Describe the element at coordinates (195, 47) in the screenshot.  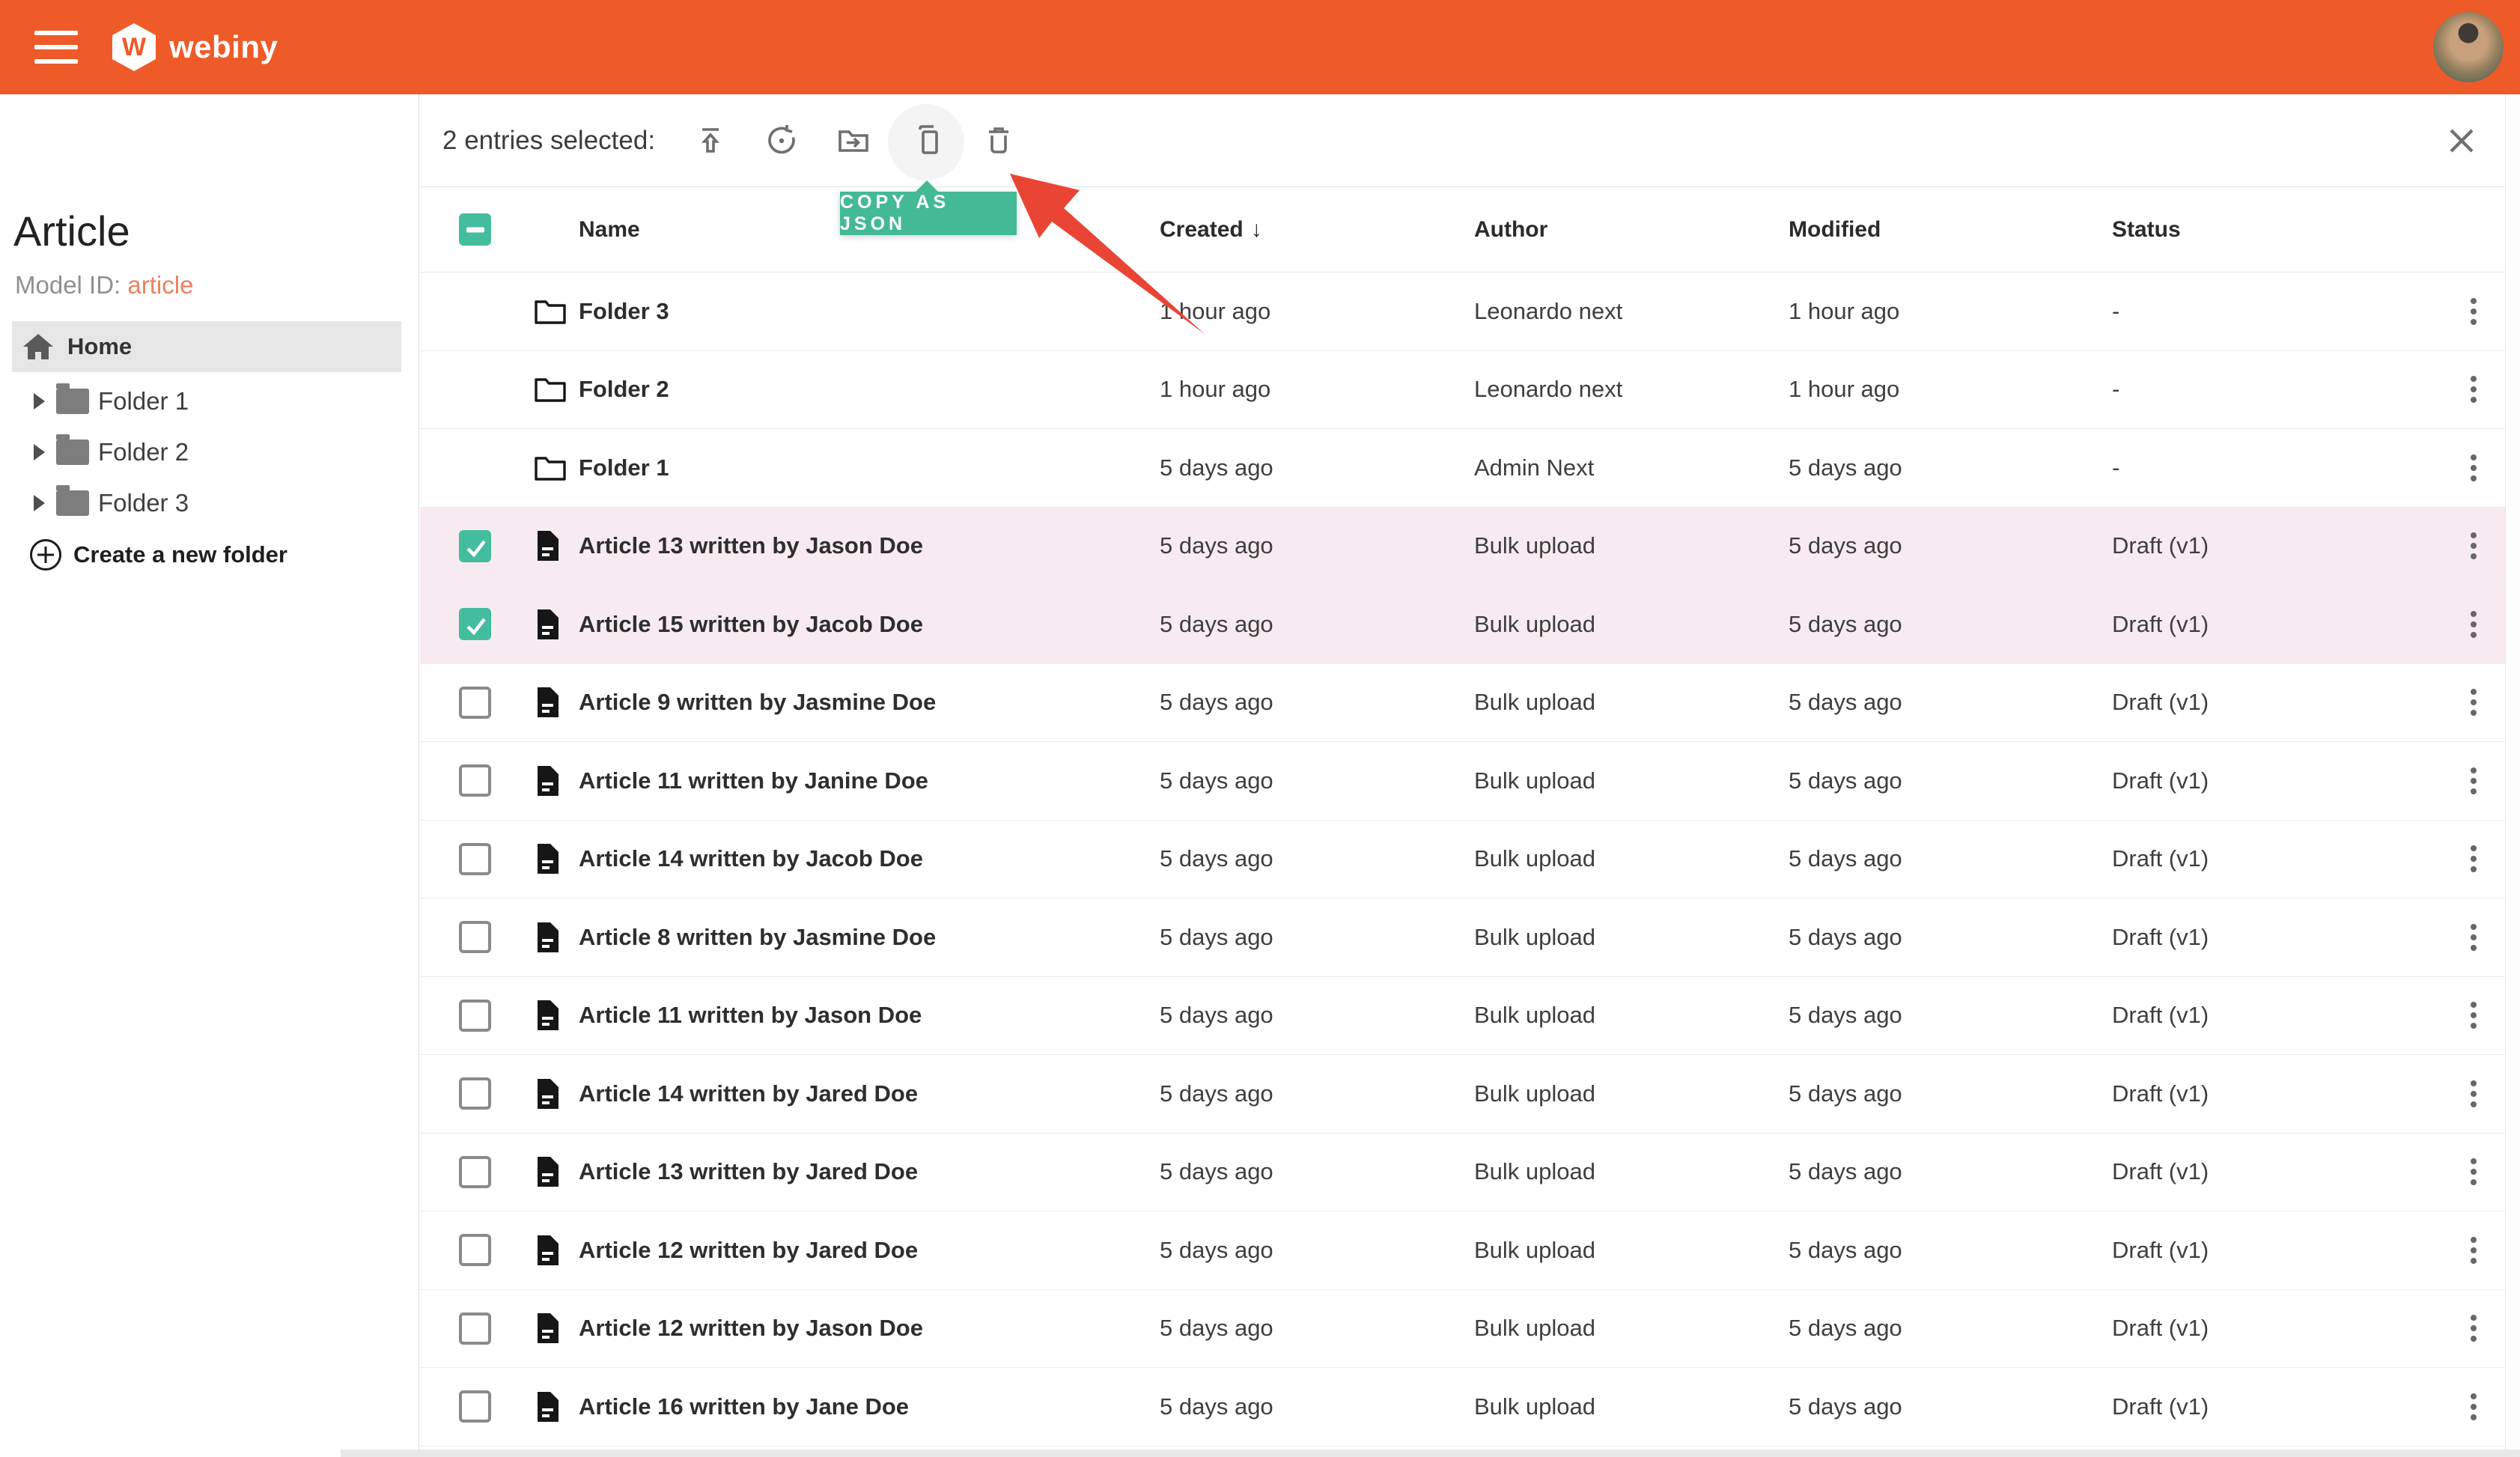
I see `webiny-logo: W webiny` at that location.